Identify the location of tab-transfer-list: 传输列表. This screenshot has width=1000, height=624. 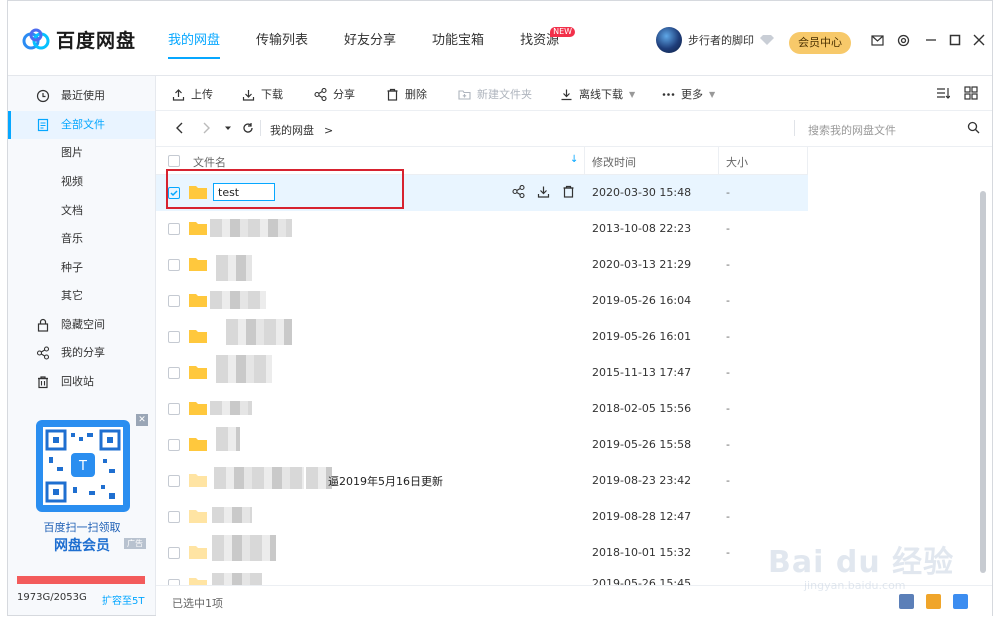
(282, 38).